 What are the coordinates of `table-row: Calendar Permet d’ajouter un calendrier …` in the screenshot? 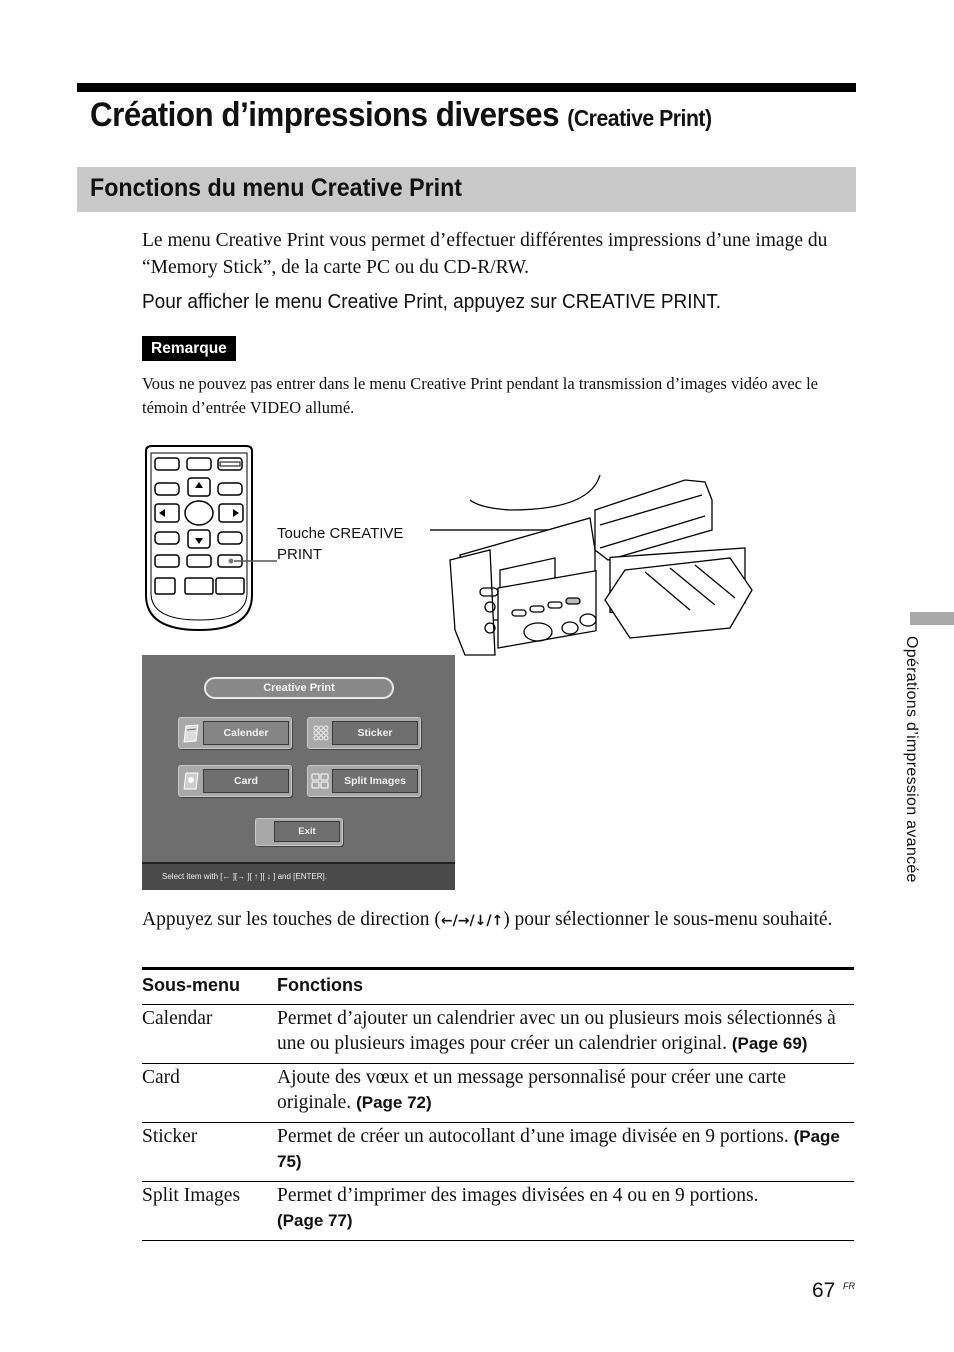 It's located at (498, 1034).